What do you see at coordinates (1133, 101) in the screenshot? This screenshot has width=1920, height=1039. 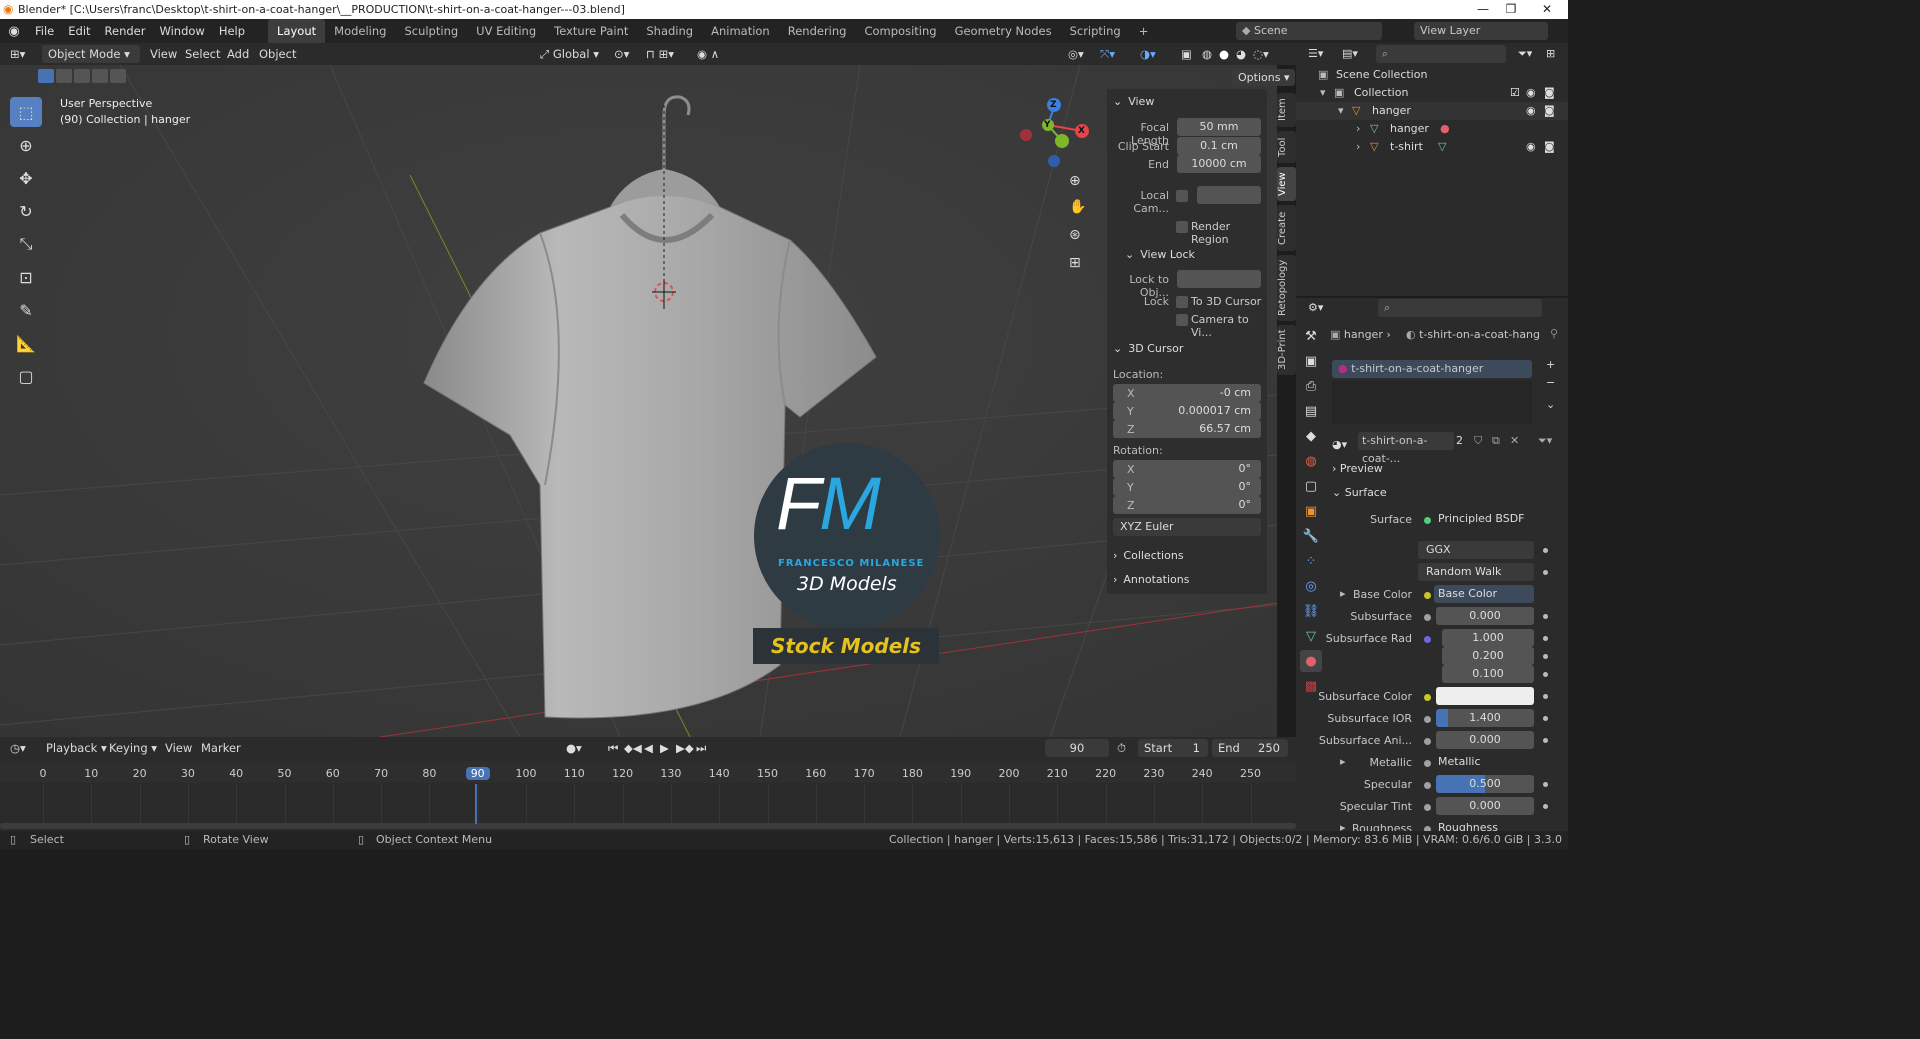 I see `view-section-header: ⌄ View` at bounding box center [1133, 101].